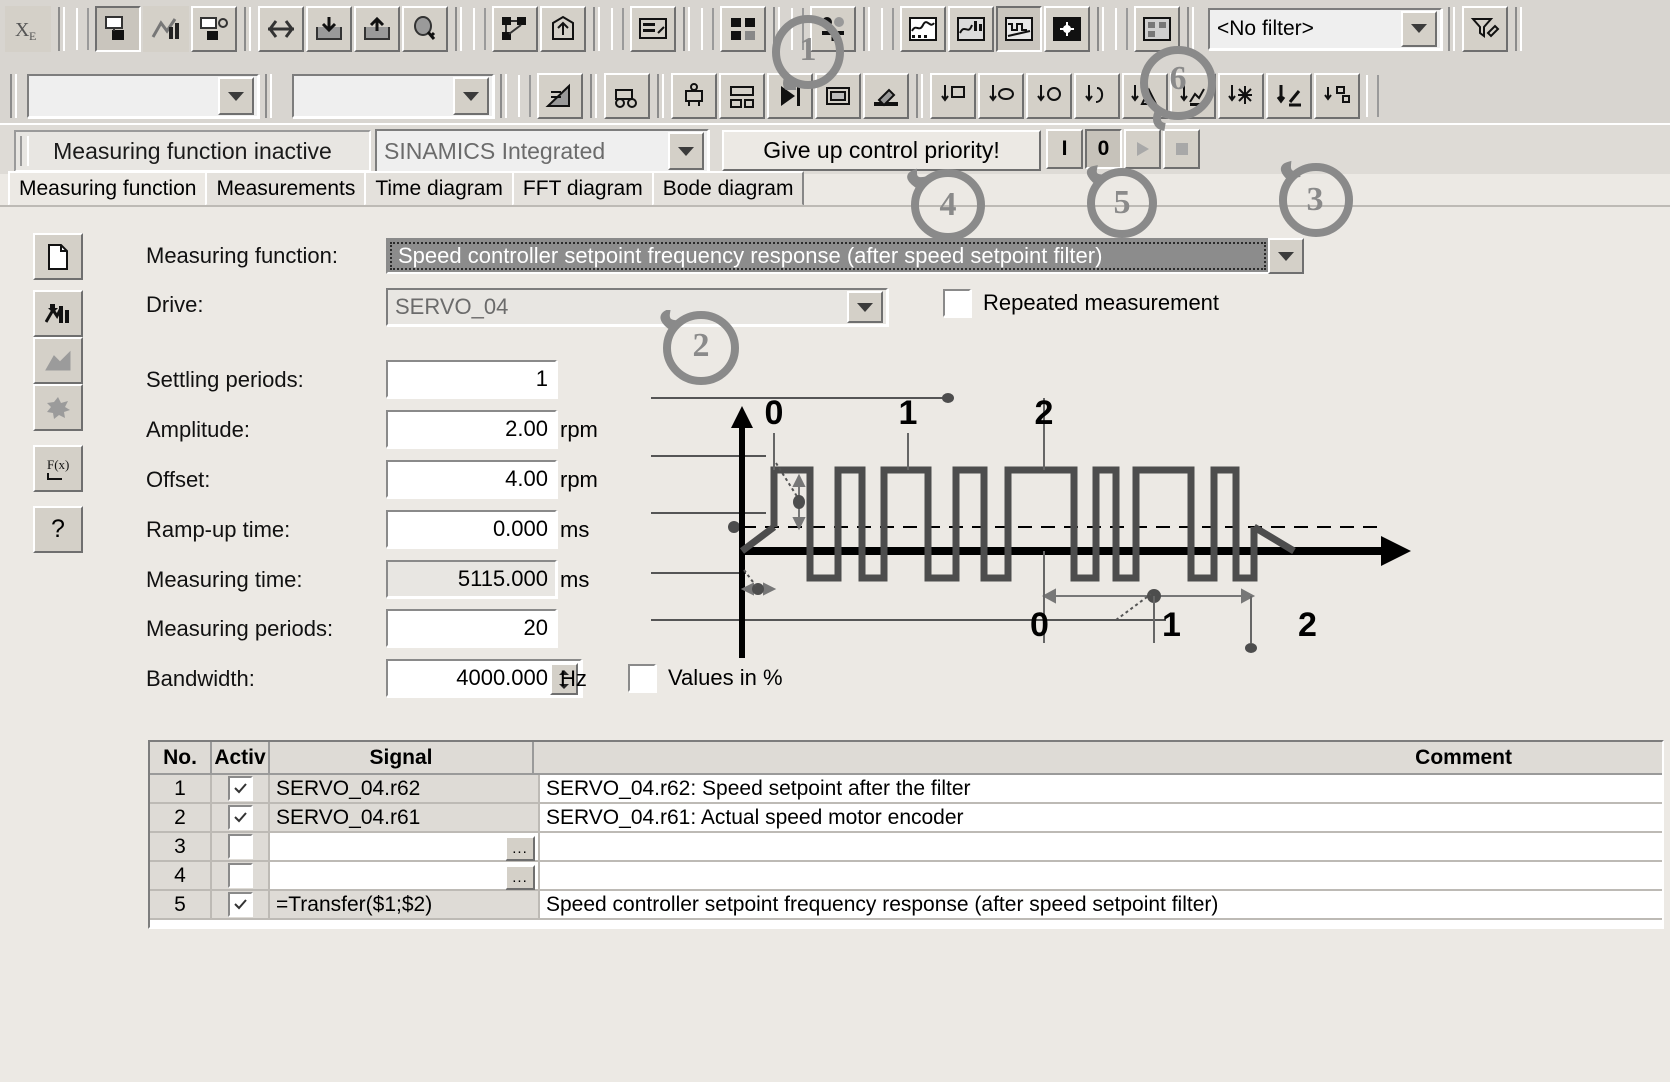 This screenshot has width=1670, height=1082. What do you see at coordinates (906, 758) in the screenshot?
I see `table-header-row: No. Activ Signal Comment` at bounding box center [906, 758].